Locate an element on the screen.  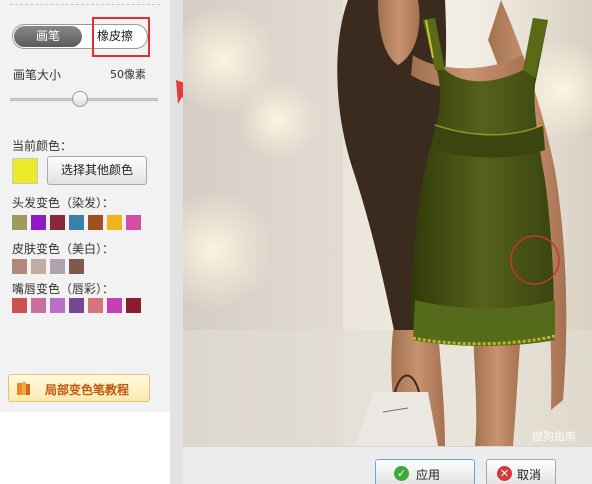
hair-color-label: 头发变色（染发）： is located at coordinates (63, 203).